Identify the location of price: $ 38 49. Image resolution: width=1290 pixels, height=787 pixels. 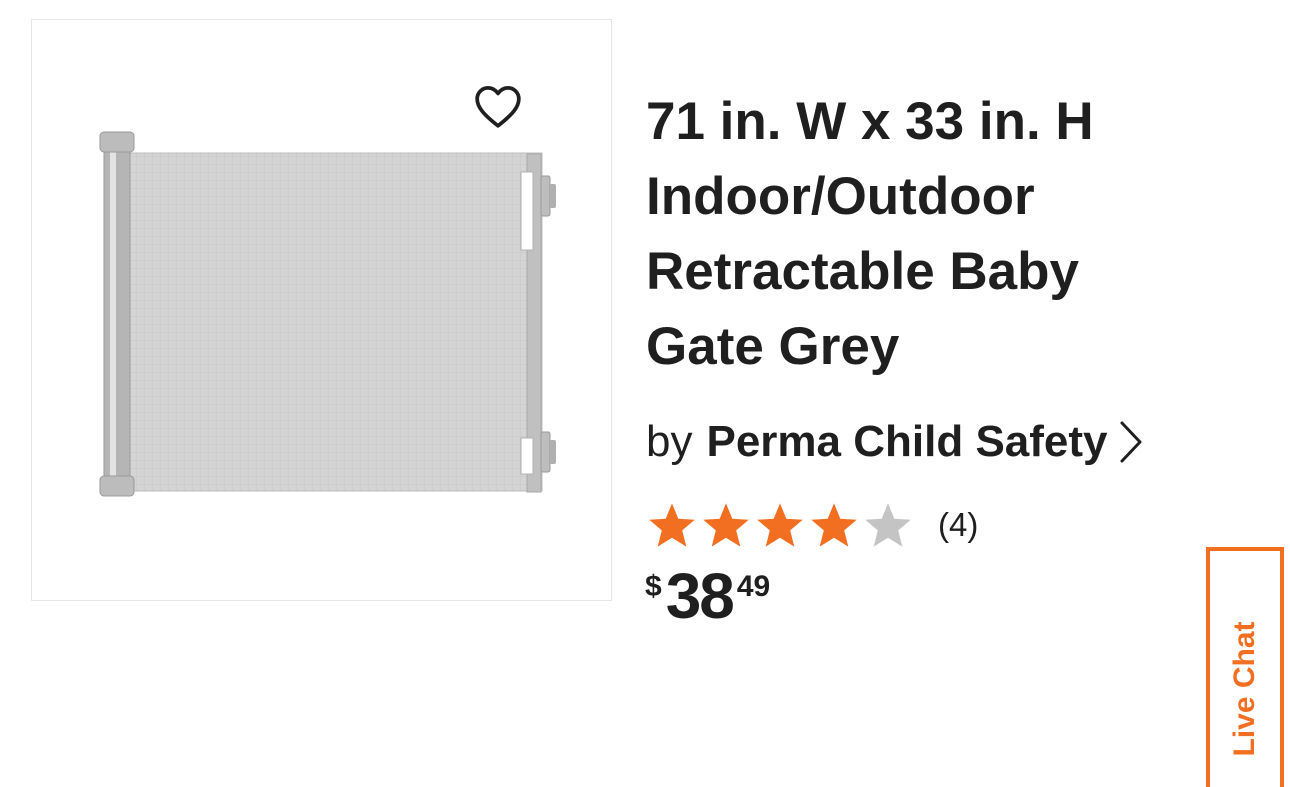
(707, 596).